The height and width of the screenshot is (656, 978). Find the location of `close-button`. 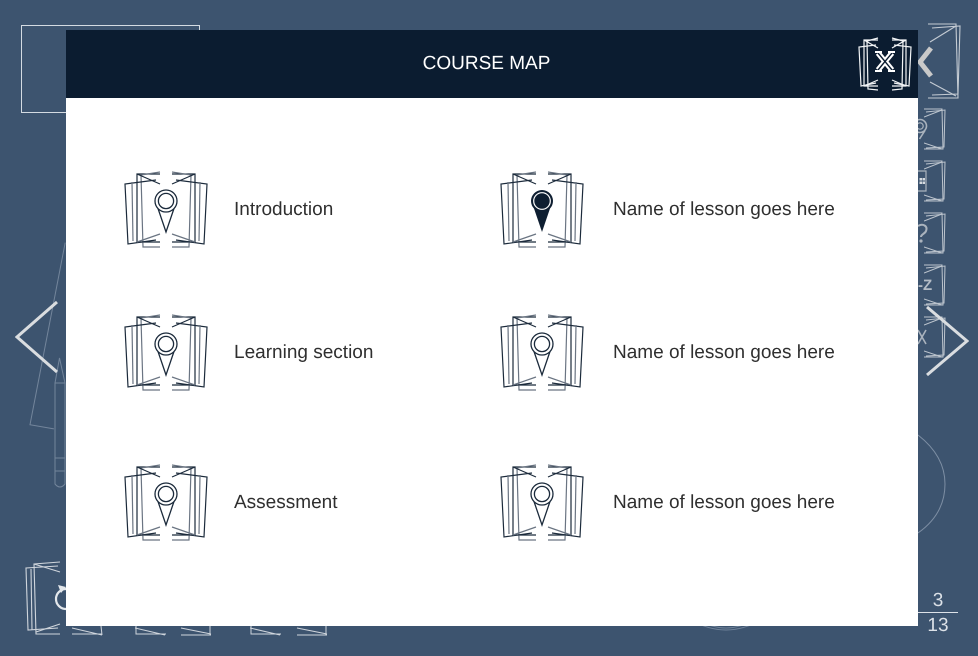

close-button is located at coordinates (885, 64).